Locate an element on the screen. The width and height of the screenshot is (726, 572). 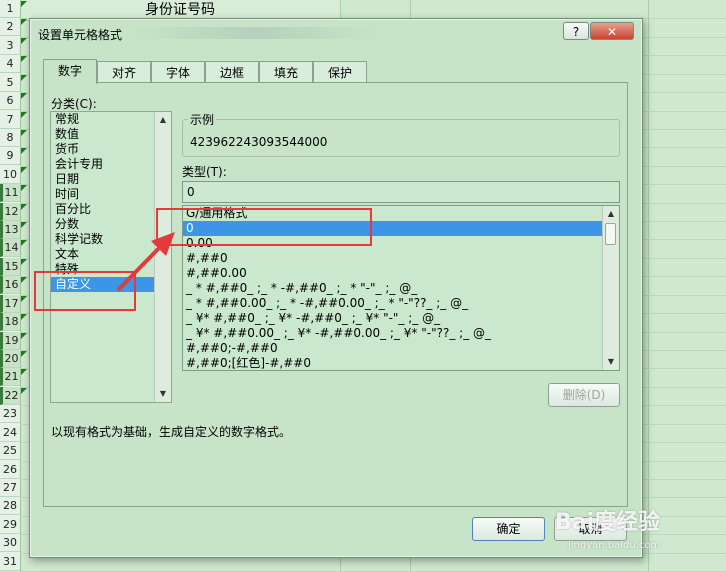
dialog-titlebar: 设置单元格格式 ? ✕ is located at coordinates (336, 34).